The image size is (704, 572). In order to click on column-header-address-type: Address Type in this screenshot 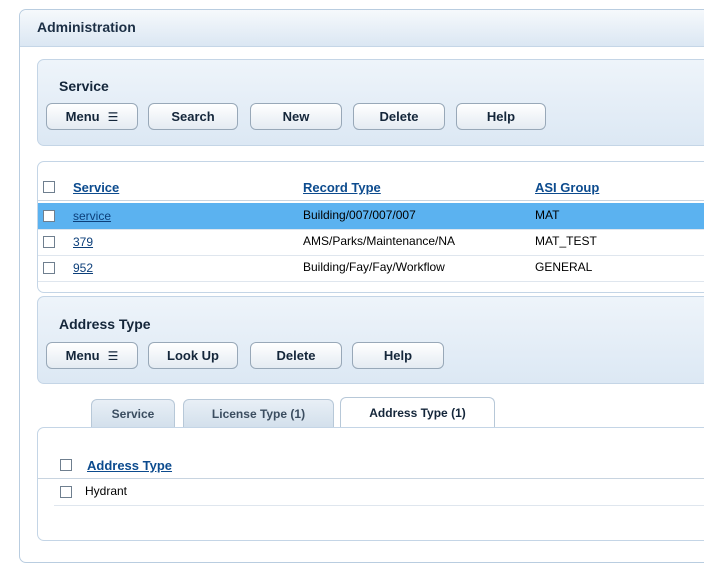, I will do `click(129, 465)`.